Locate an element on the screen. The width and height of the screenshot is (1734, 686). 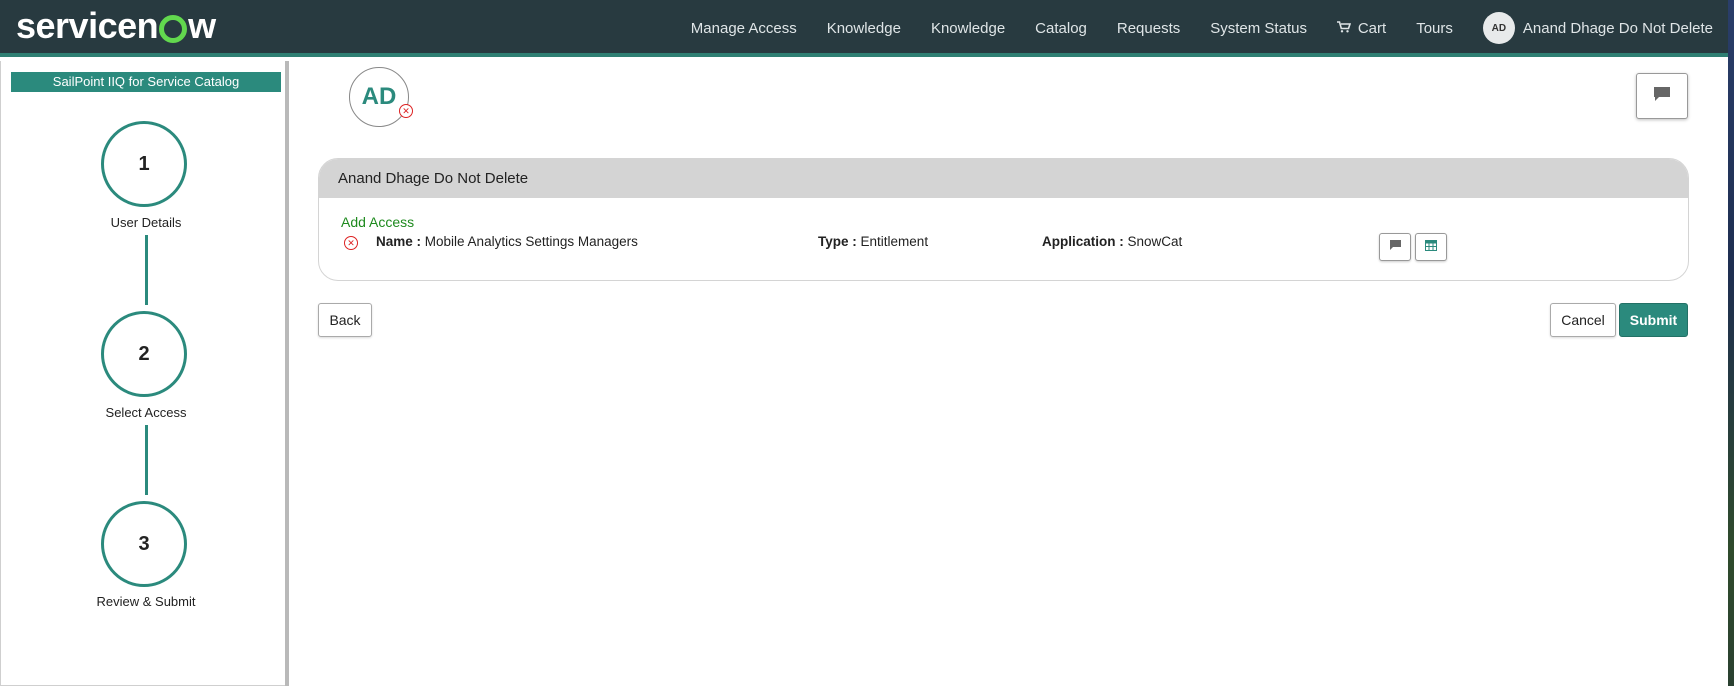
application-value: SnowCat is located at coordinates (1155, 241).